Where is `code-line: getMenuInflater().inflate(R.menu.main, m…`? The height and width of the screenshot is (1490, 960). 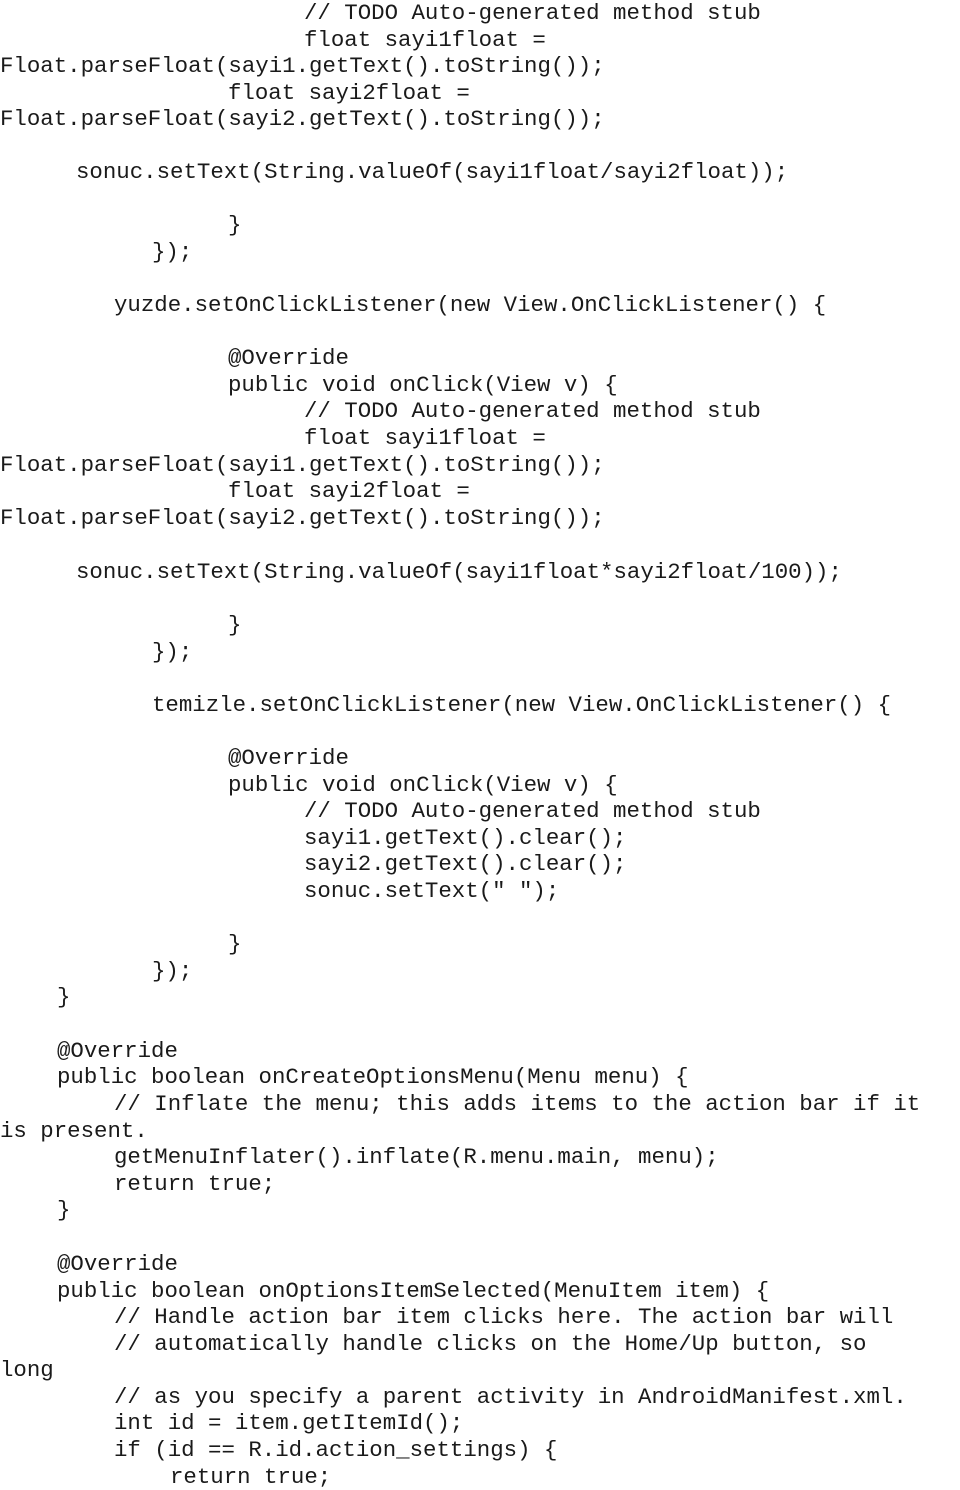
code-line: getMenuInflater().inflate(R.menu.main, m… is located at coordinates (416, 1157).